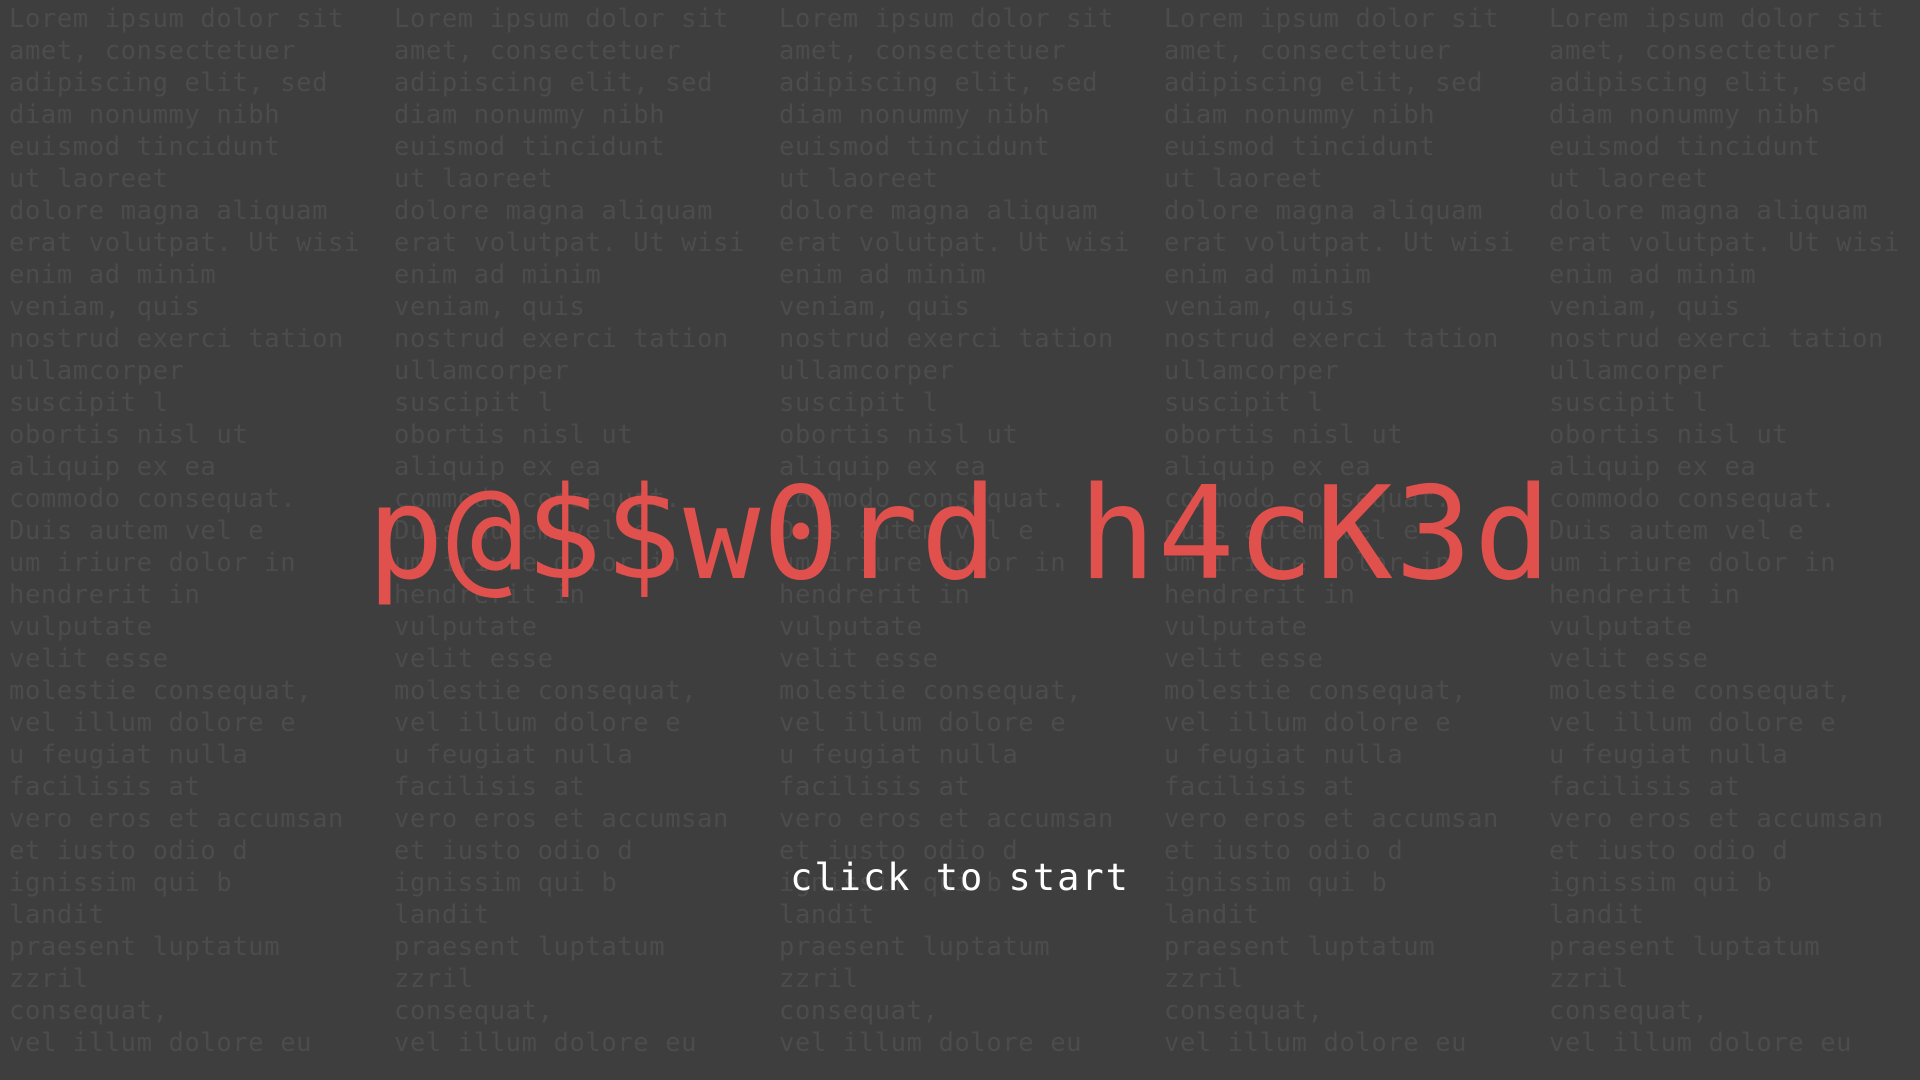 Image resolution: width=1920 pixels, height=1080 pixels. What do you see at coordinates (960, 878) in the screenshot?
I see `start-prompt: click to start` at bounding box center [960, 878].